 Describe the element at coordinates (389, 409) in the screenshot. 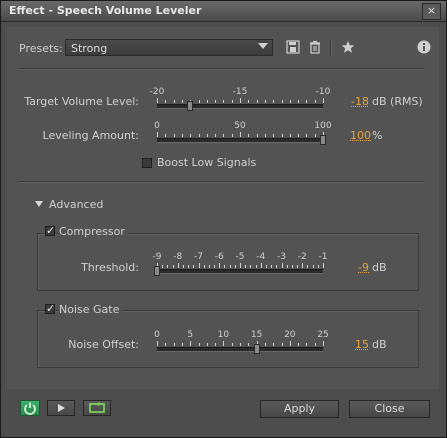

I see `close-button: Close` at that location.